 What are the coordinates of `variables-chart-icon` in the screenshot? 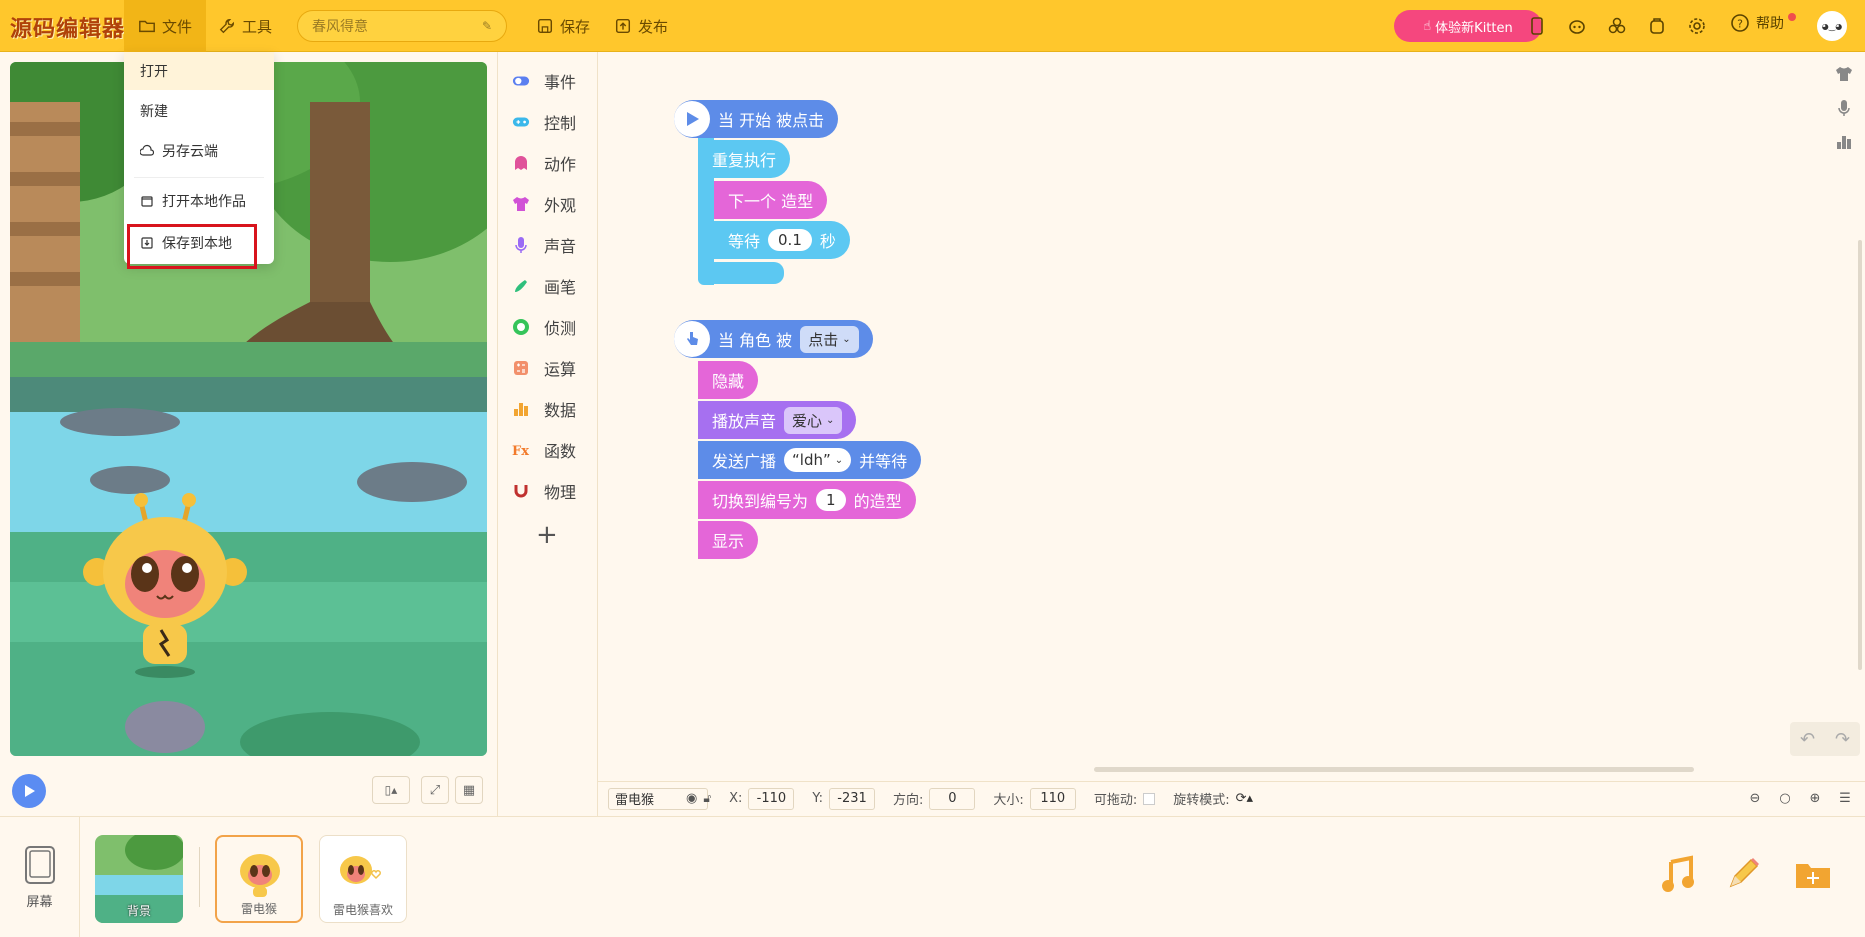 It's located at (1844, 142).